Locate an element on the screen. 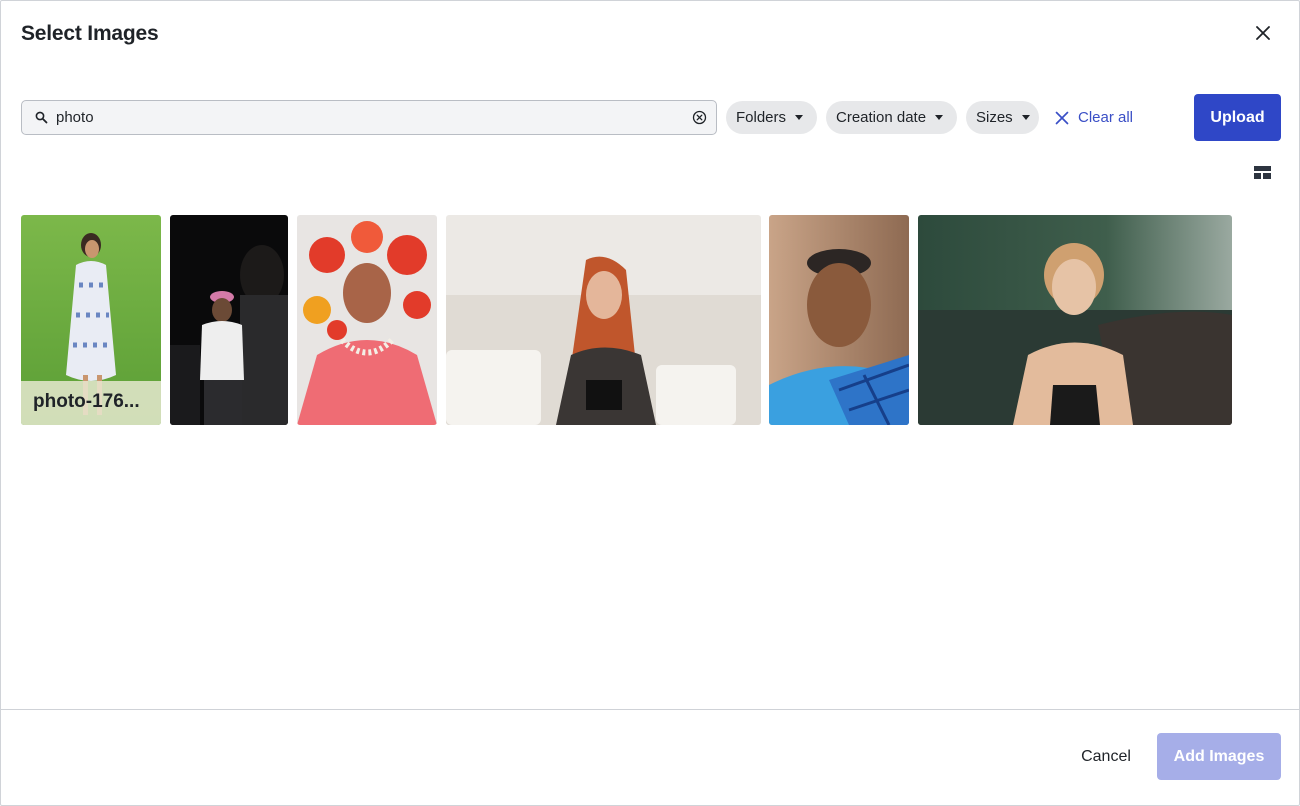  search-input is located at coordinates (369, 117).